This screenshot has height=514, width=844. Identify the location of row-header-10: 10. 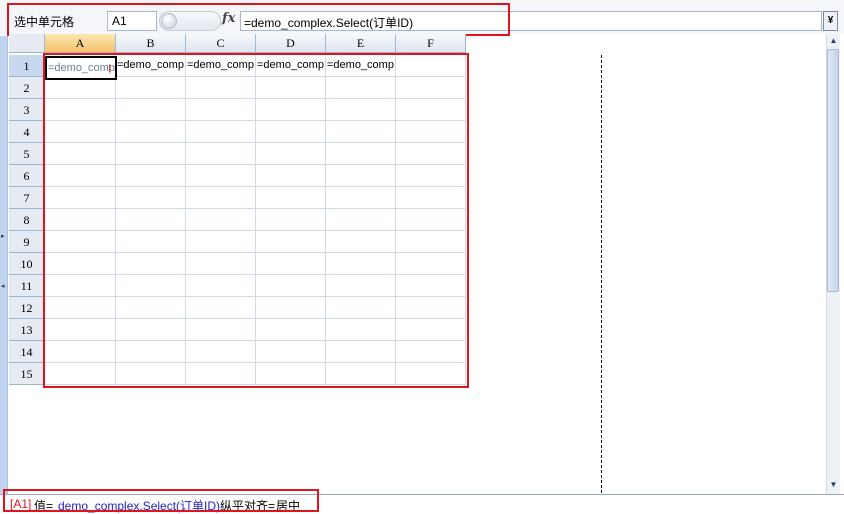
(27, 264).